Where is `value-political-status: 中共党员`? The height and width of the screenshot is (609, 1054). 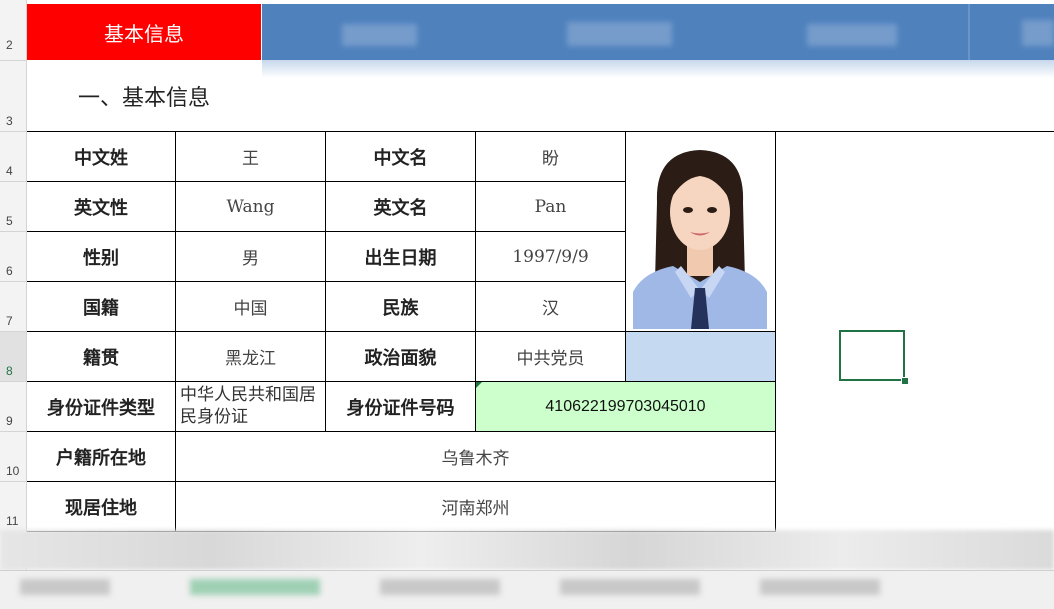
value-political-status: 中共党员 is located at coordinates (550, 356).